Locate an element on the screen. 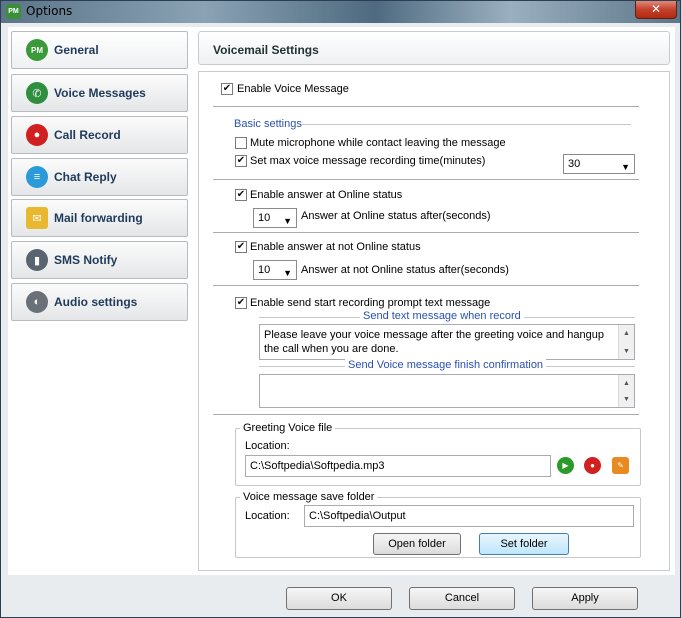  sidebar-item-label: SMS Notify is located at coordinates (86, 260).